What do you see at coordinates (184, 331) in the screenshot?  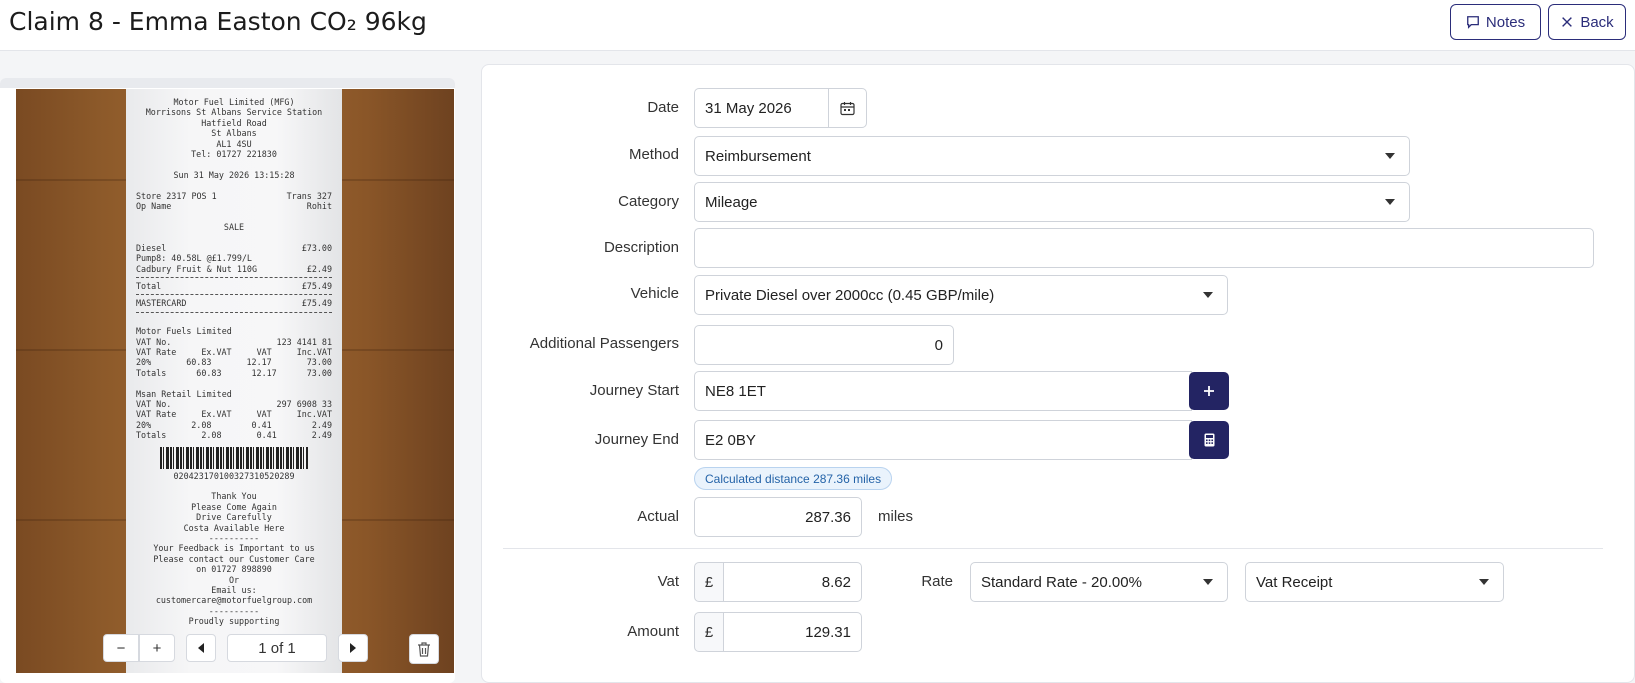 I see `receipt-company: Motor Fuels Limited` at bounding box center [184, 331].